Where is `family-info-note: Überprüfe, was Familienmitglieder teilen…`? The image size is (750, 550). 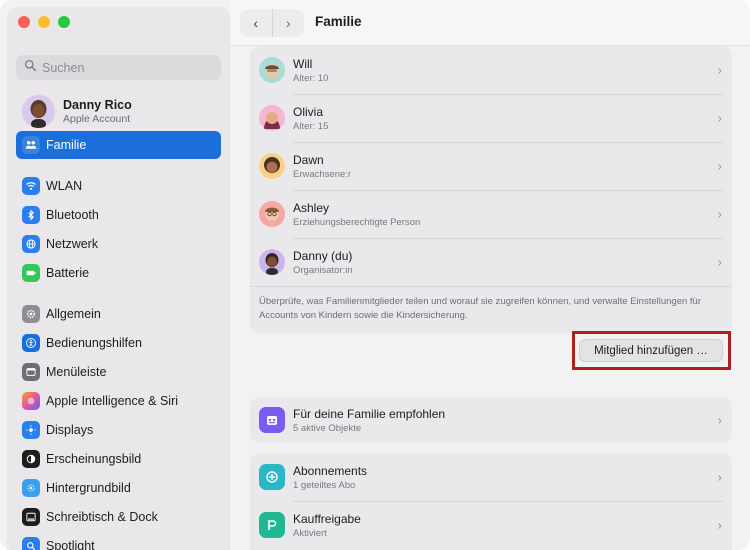 family-info-note: Überprüfe, was Familienmitglieder teilen… is located at coordinates (491, 309).